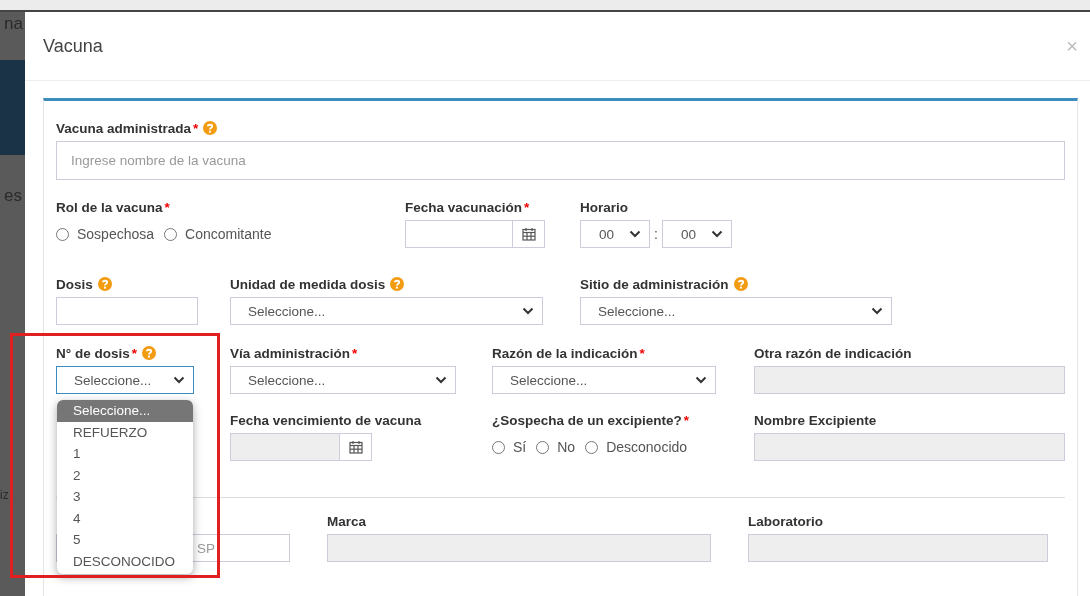 This screenshot has height=596, width=1090. Describe the element at coordinates (74, 284) in the screenshot. I see `field-label: Dosis` at that location.